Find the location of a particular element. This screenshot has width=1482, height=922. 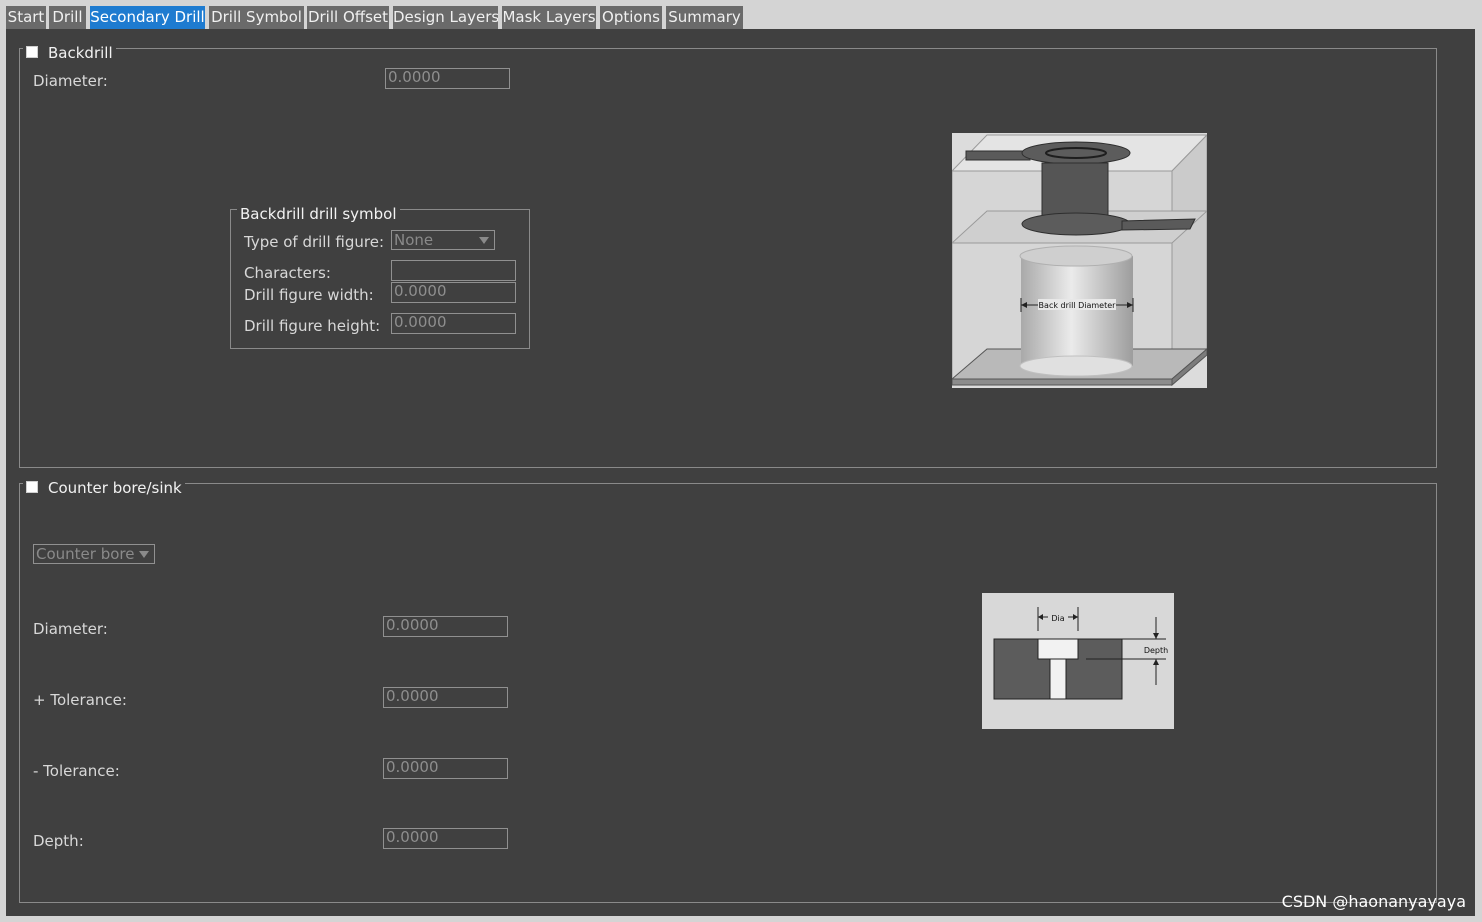

drill-figure-type-select: None is located at coordinates (443, 240).